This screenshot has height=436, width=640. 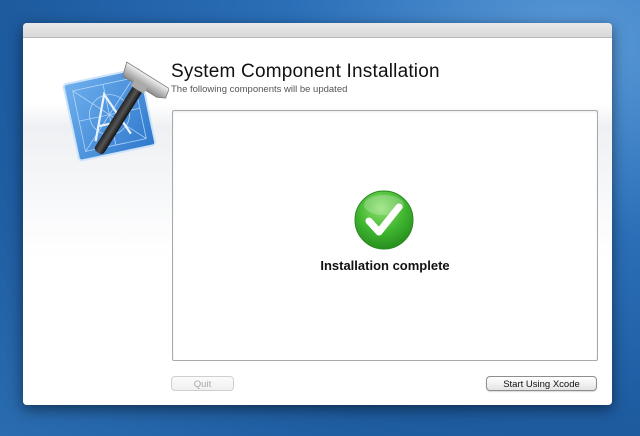 I want to click on checkmark-icon, so click(x=384, y=220).